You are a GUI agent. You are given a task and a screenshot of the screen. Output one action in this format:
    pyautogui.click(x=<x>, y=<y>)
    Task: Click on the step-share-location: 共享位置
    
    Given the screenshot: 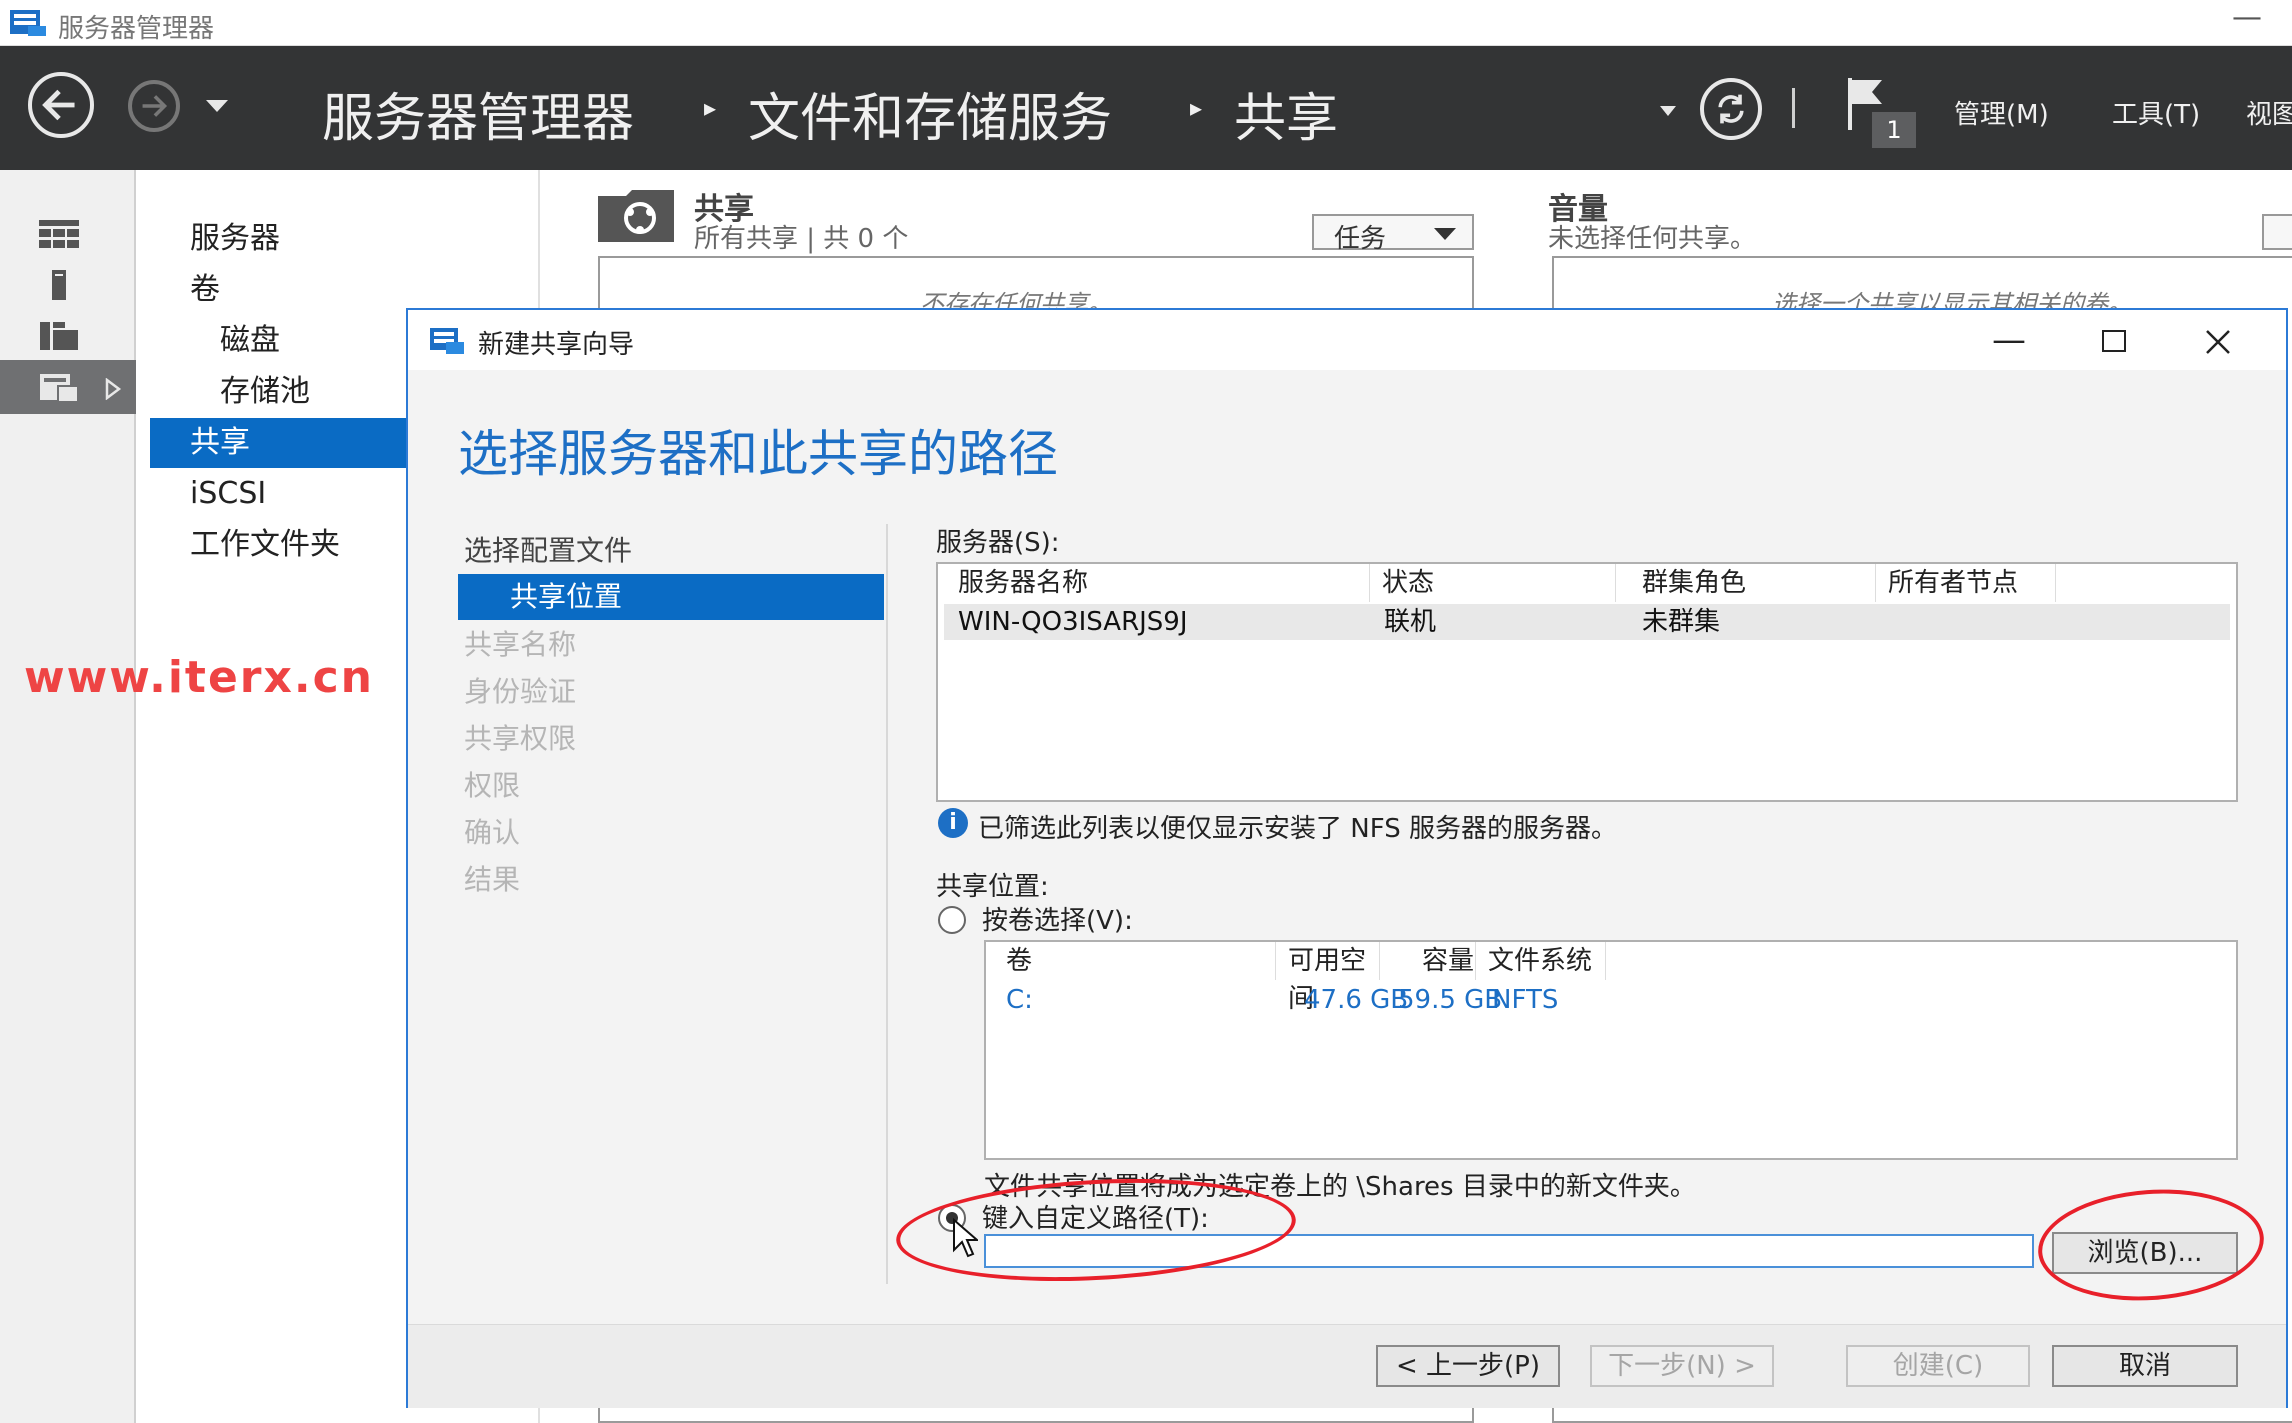 What is the action you would take?
    pyautogui.click(x=671, y=597)
    